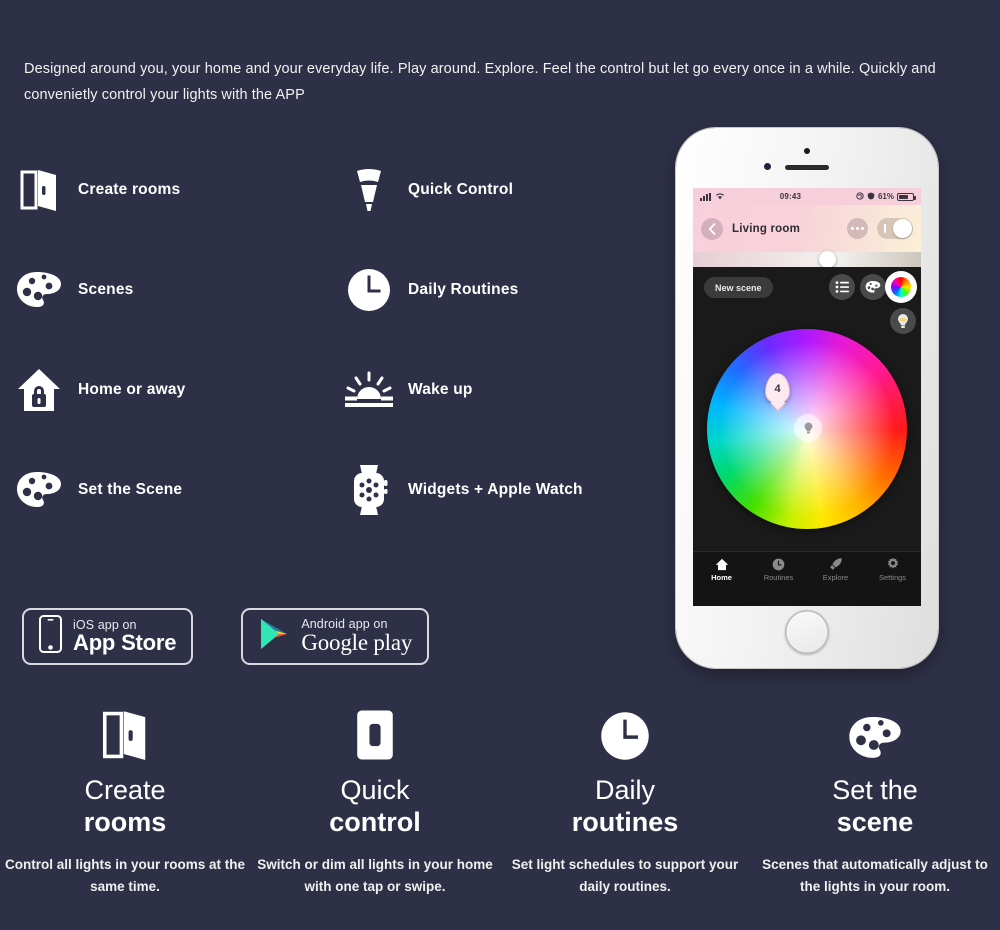  What do you see at coordinates (125, 642) in the screenshot?
I see `app-store-big-text: App Store` at bounding box center [125, 642].